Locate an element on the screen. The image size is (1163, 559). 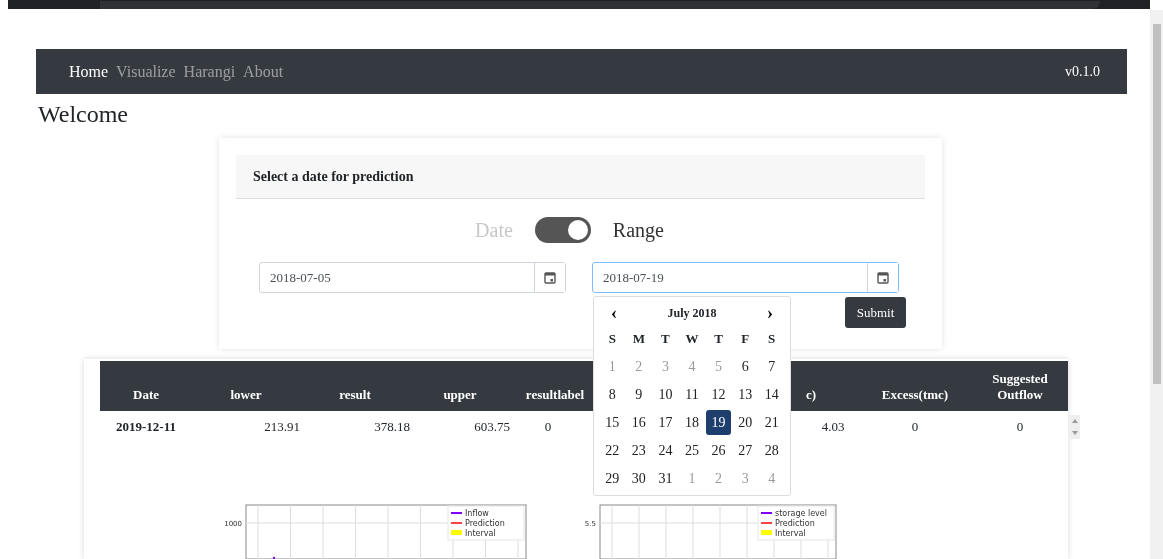
column-header: Date is located at coordinates (146, 395).